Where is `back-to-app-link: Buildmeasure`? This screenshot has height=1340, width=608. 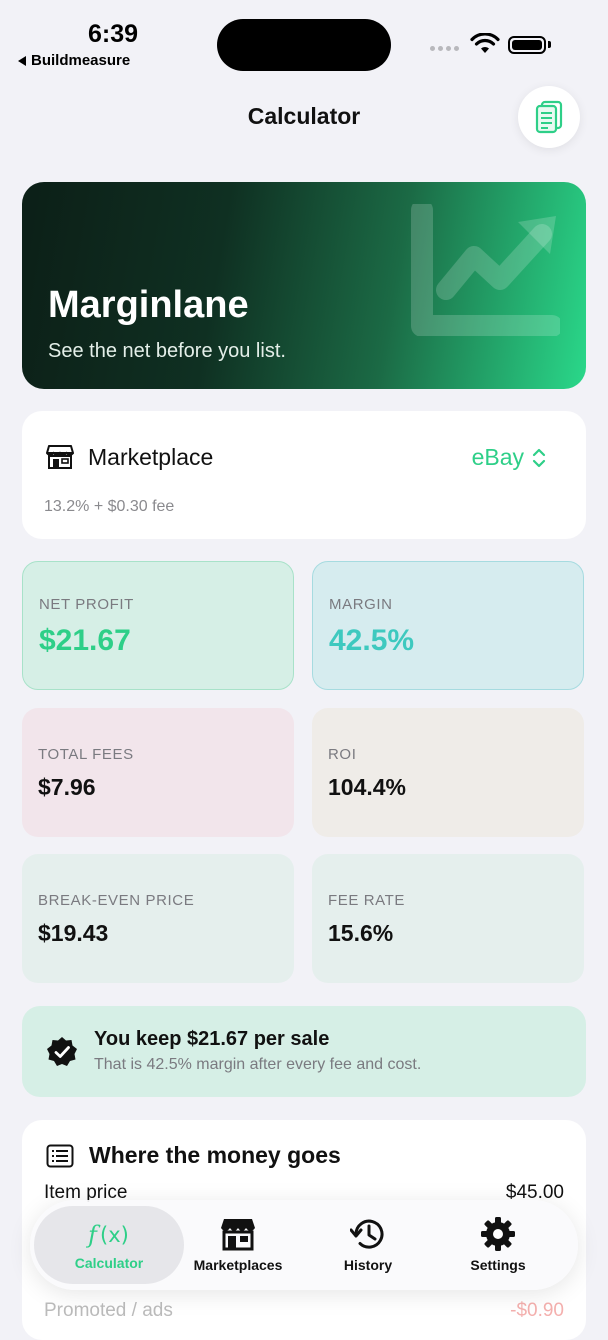 back-to-app-link: Buildmeasure is located at coordinates (74, 60).